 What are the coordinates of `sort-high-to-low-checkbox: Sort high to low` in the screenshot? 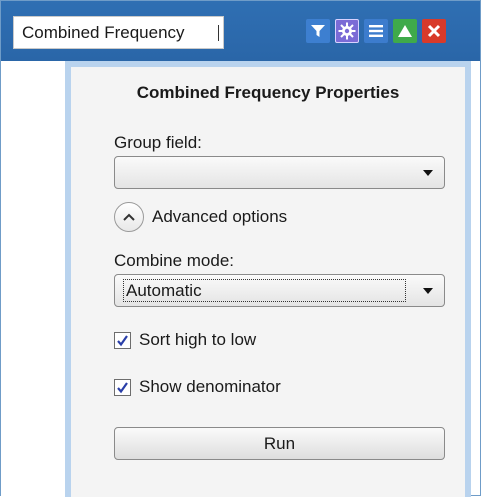 It's located at (185, 340).